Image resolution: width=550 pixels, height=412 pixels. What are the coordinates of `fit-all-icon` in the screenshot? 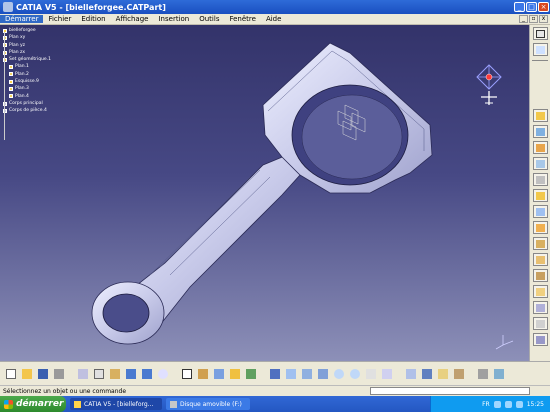 It's located at (291, 373).